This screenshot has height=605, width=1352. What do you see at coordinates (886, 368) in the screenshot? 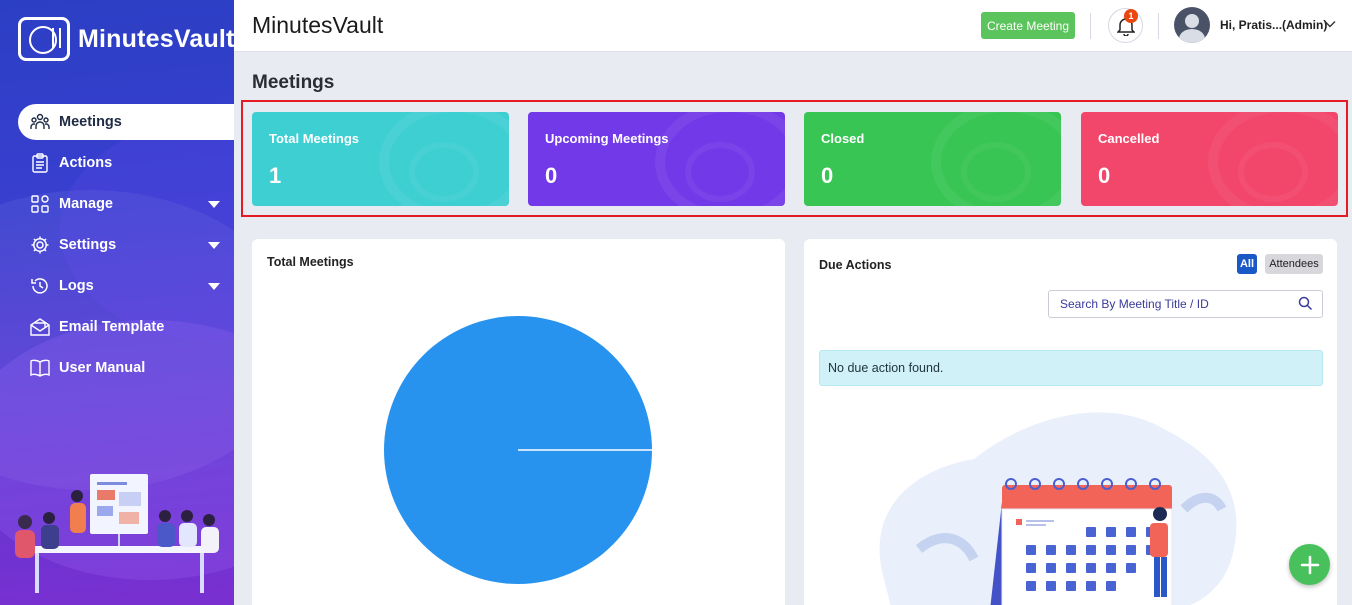
I see `empty-state-message: No due action found.` at bounding box center [886, 368].